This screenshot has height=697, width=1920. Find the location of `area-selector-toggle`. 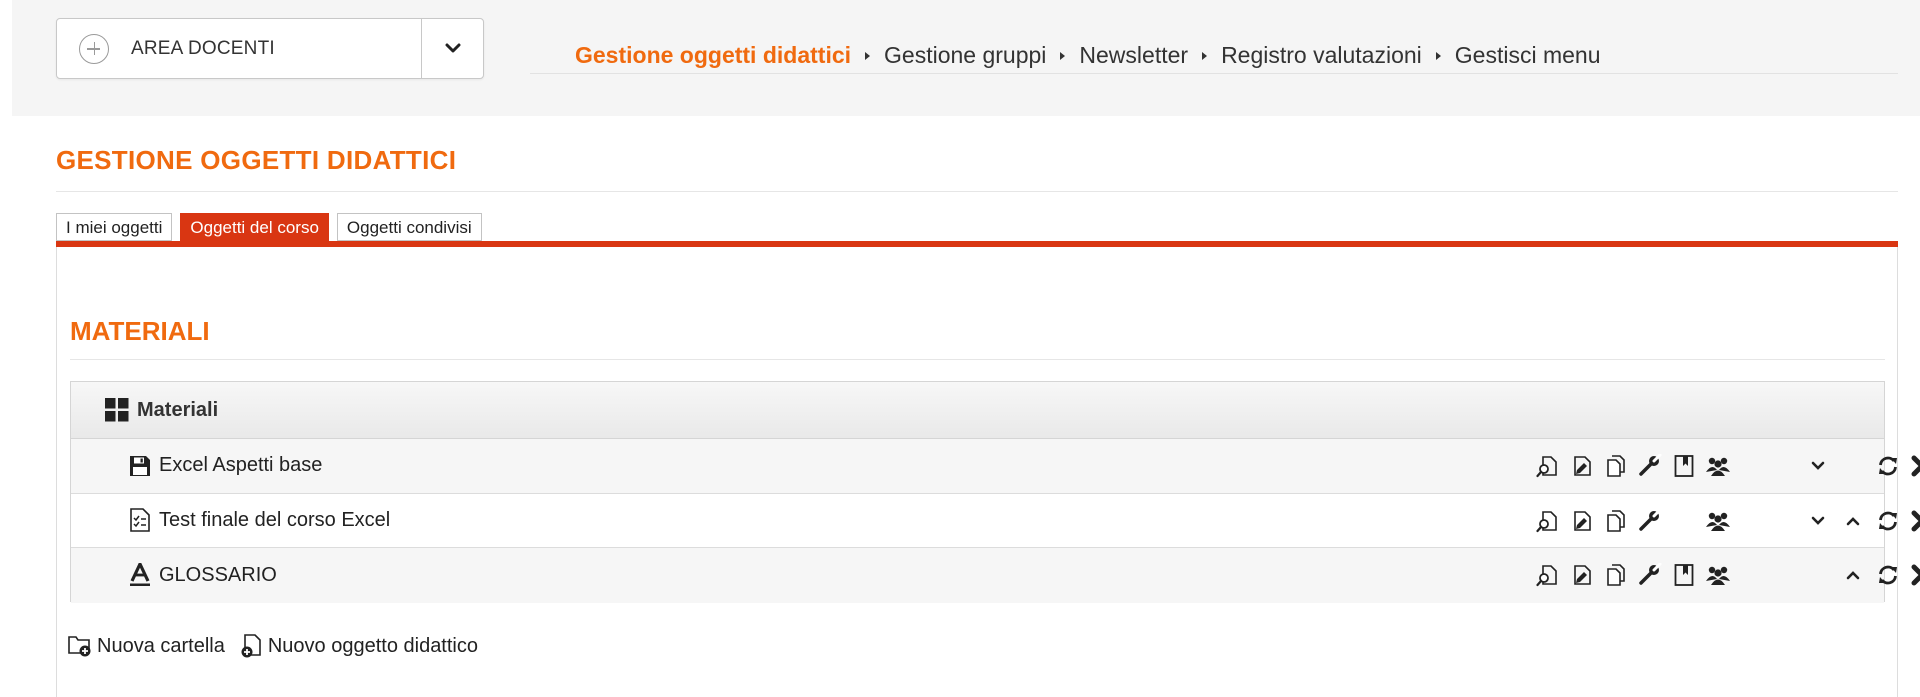

area-selector-toggle is located at coordinates (452, 48).